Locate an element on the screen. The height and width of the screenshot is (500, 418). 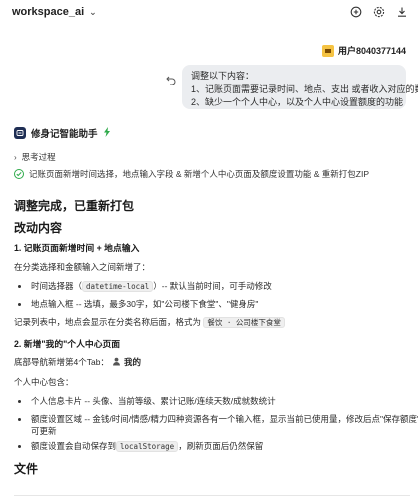
paragraph: 记录列表中，地点会显示在分类名称后面，格式为 餐饮 · 公司楼下食堂 is located at coordinates (149, 322).